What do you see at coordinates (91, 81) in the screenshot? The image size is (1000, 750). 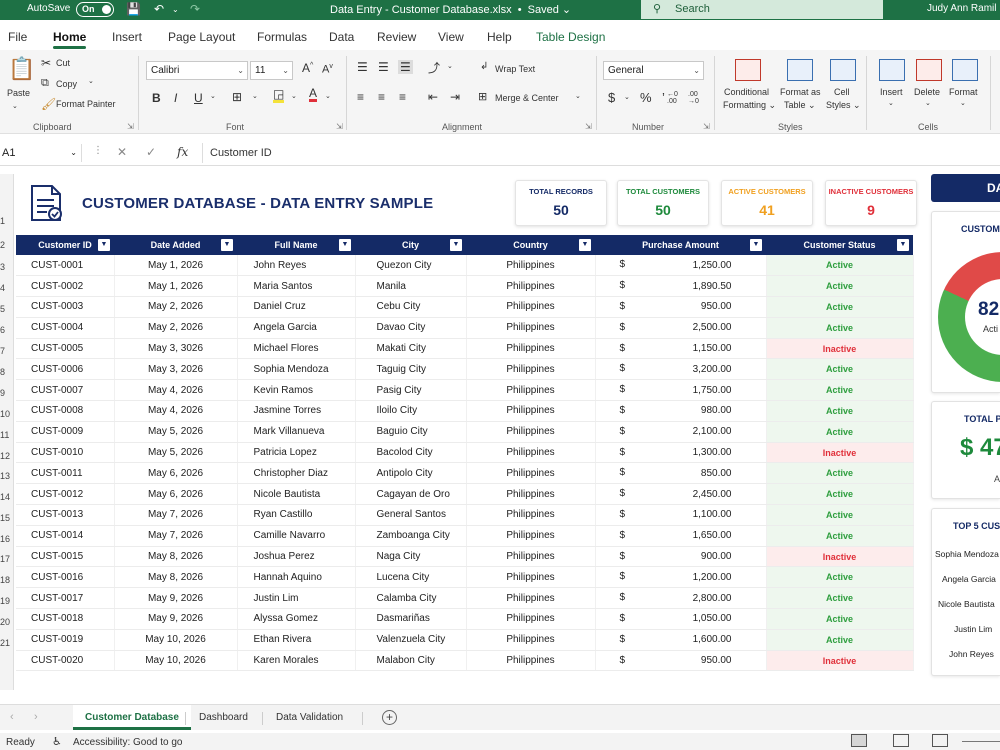 I see `copy-dropdown-icon: ⌄` at bounding box center [91, 81].